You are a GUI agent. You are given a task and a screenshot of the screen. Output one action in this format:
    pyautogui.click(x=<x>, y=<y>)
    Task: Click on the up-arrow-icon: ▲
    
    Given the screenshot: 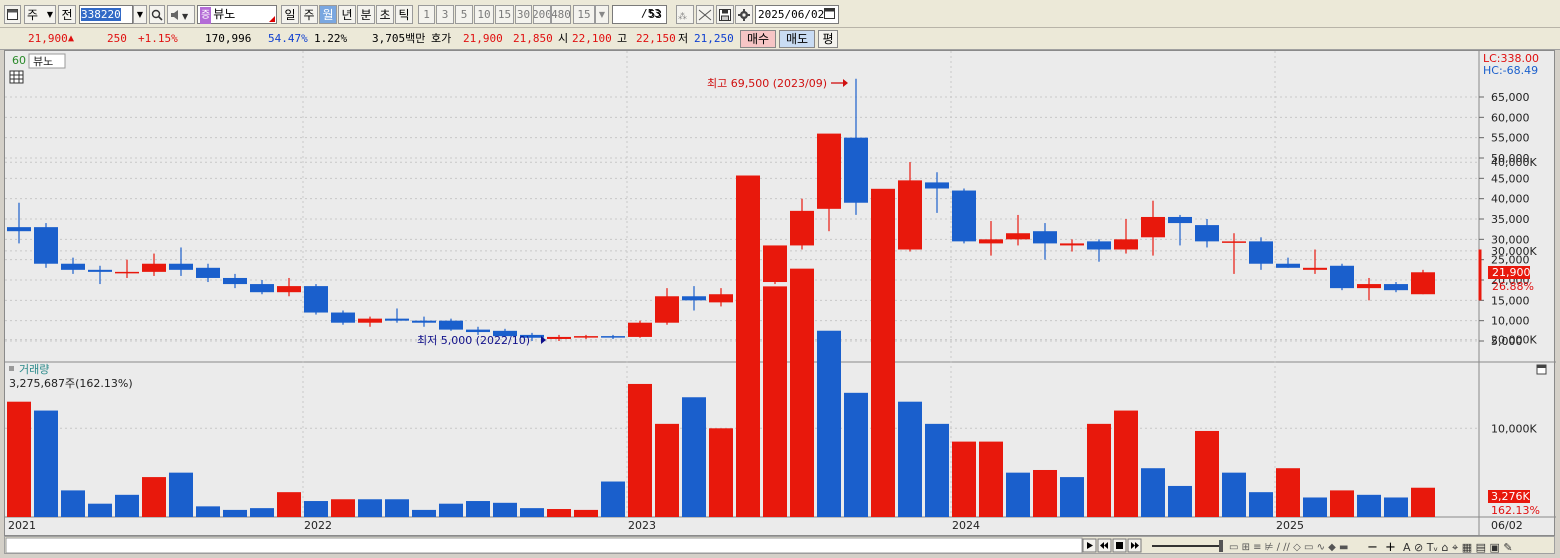 What is the action you would take?
    pyautogui.click(x=71, y=38)
    